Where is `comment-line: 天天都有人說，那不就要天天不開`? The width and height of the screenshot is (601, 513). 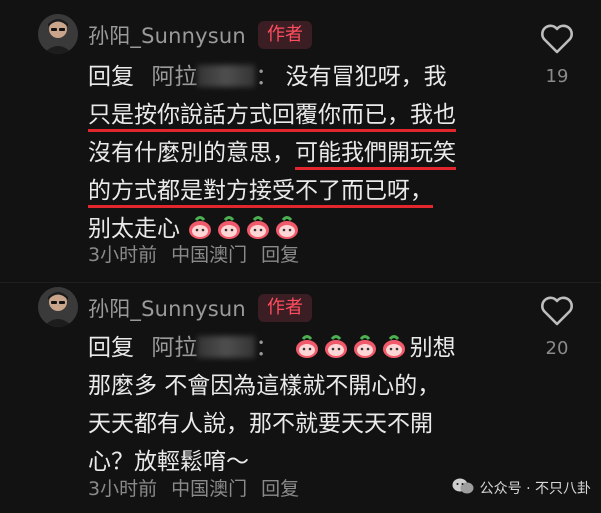 comment-line: 天天都有人說，那不就要天天不開 is located at coordinates (260, 424).